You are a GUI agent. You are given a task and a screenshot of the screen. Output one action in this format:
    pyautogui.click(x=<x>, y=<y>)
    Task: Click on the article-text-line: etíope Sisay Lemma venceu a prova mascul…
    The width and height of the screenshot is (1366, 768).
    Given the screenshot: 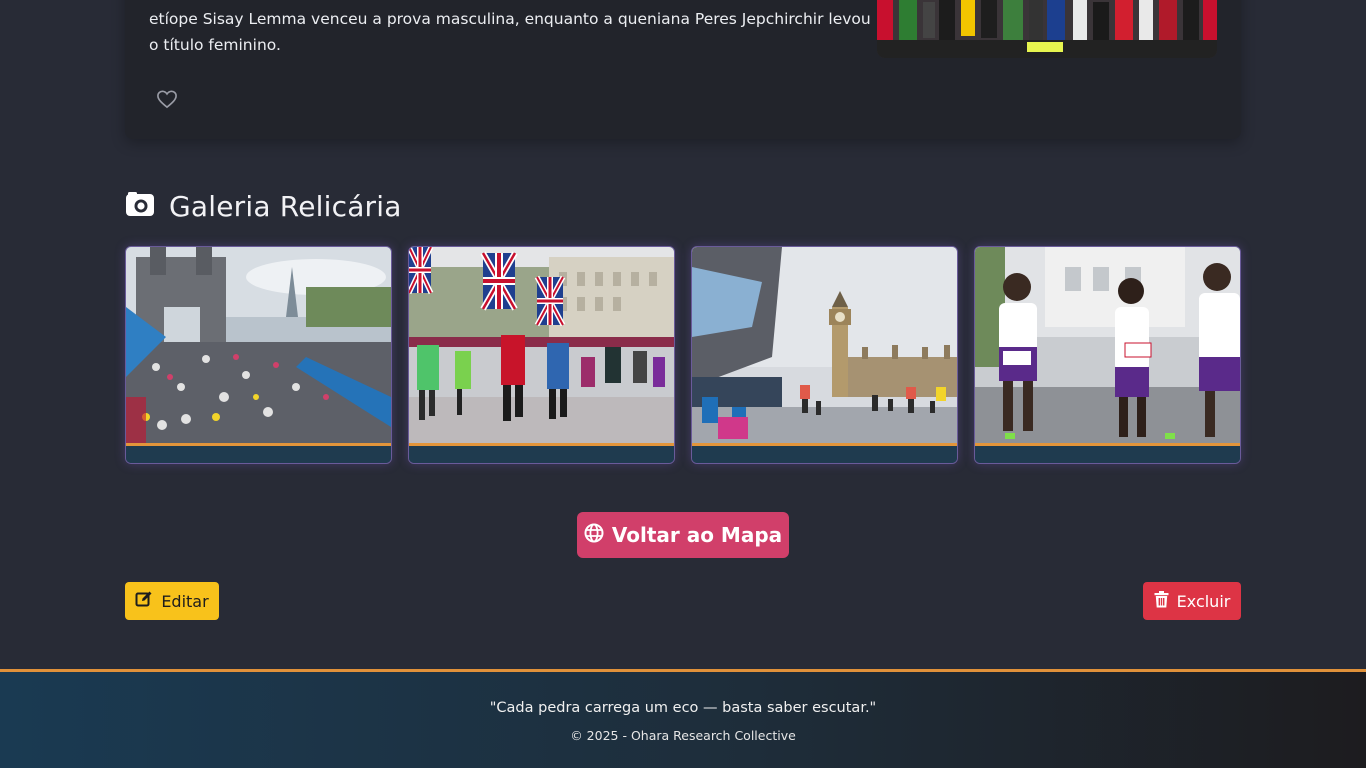 What is the action you would take?
    pyautogui.click(x=510, y=19)
    